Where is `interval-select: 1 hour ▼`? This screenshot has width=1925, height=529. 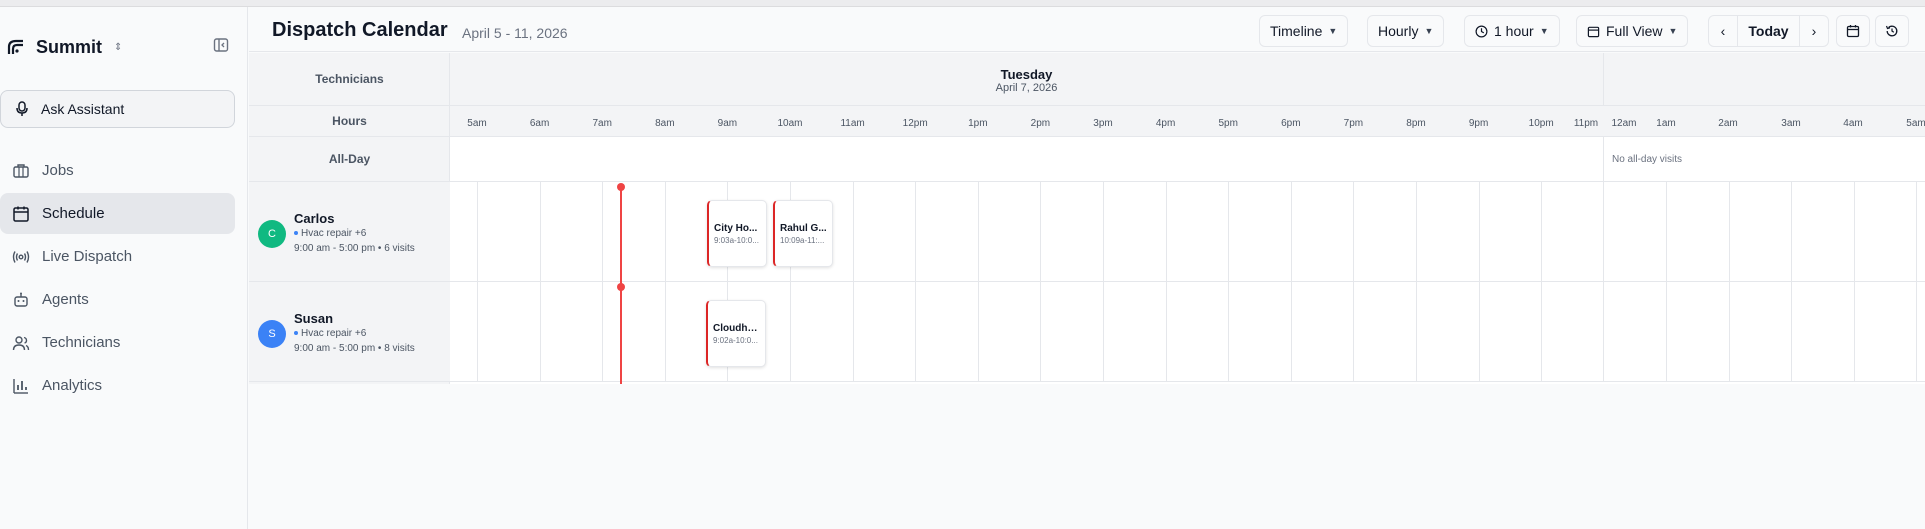 interval-select: 1 hour ▼ is located at coordinates (1512, 31).